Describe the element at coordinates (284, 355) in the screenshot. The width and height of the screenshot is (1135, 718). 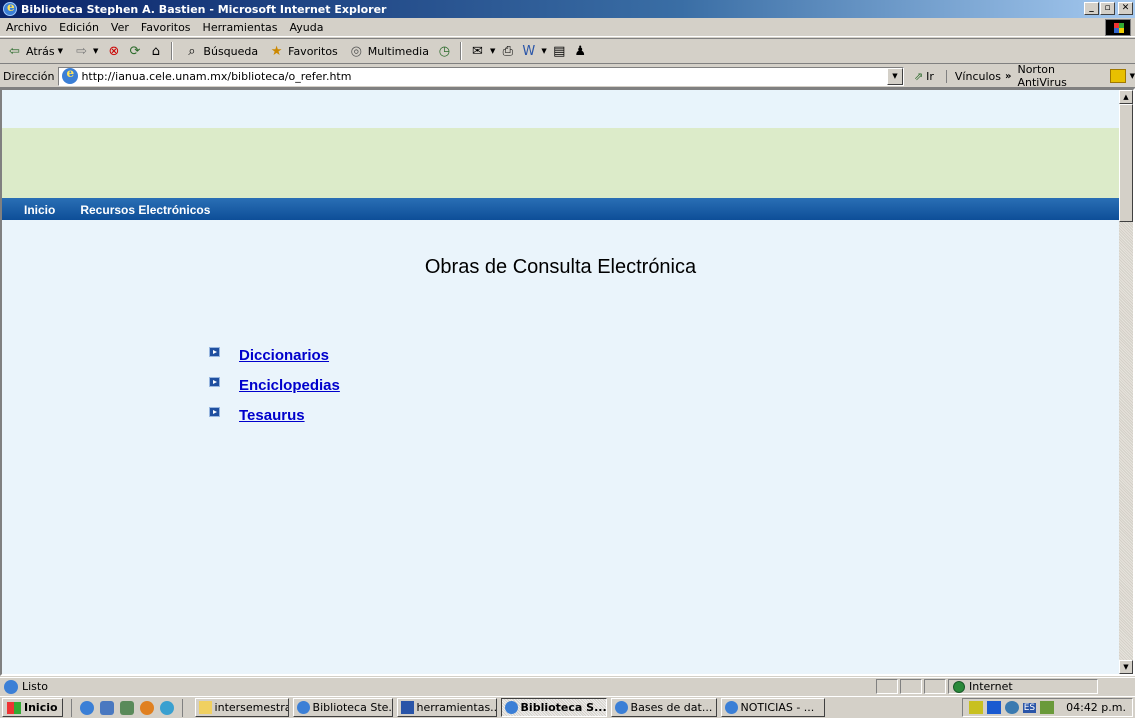
I see `link-diccionarios: Diccionarios` at that location.